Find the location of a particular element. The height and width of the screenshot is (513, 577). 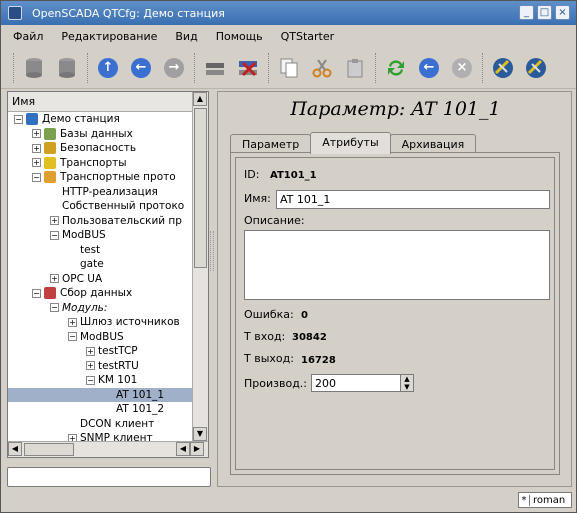

menu-help: Помощь is located at coordinates (239, 36).